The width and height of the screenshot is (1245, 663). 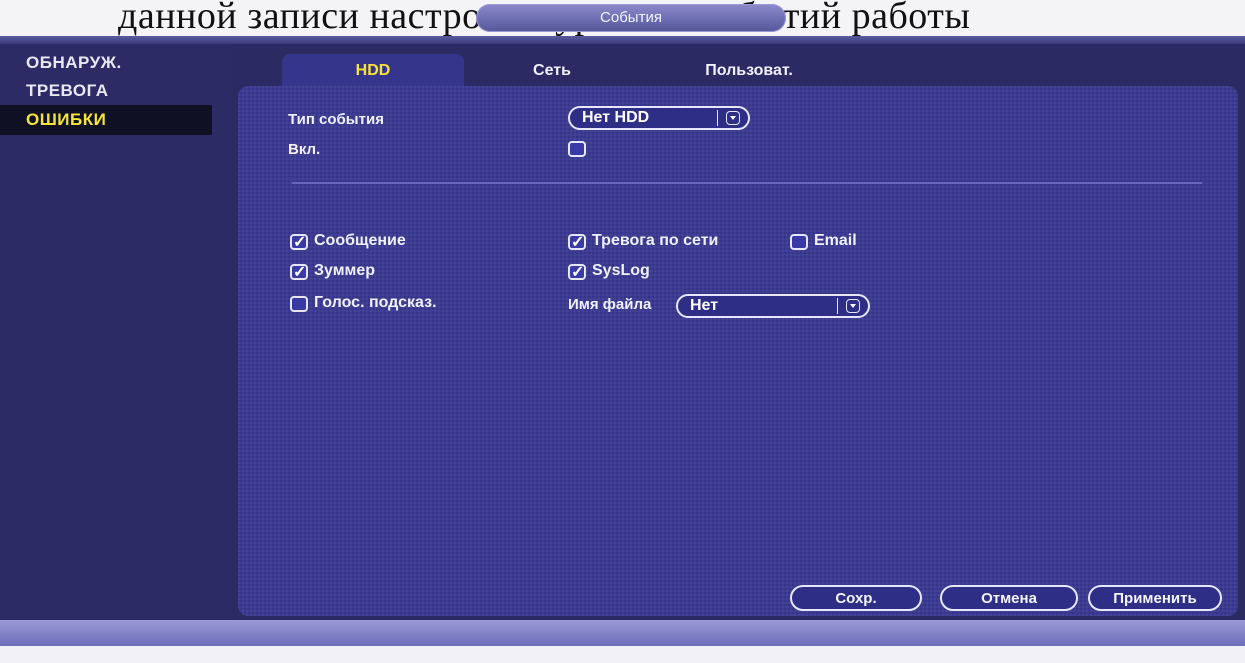 I want to click on buzzer-checkbox, so click(x=299, y=272).